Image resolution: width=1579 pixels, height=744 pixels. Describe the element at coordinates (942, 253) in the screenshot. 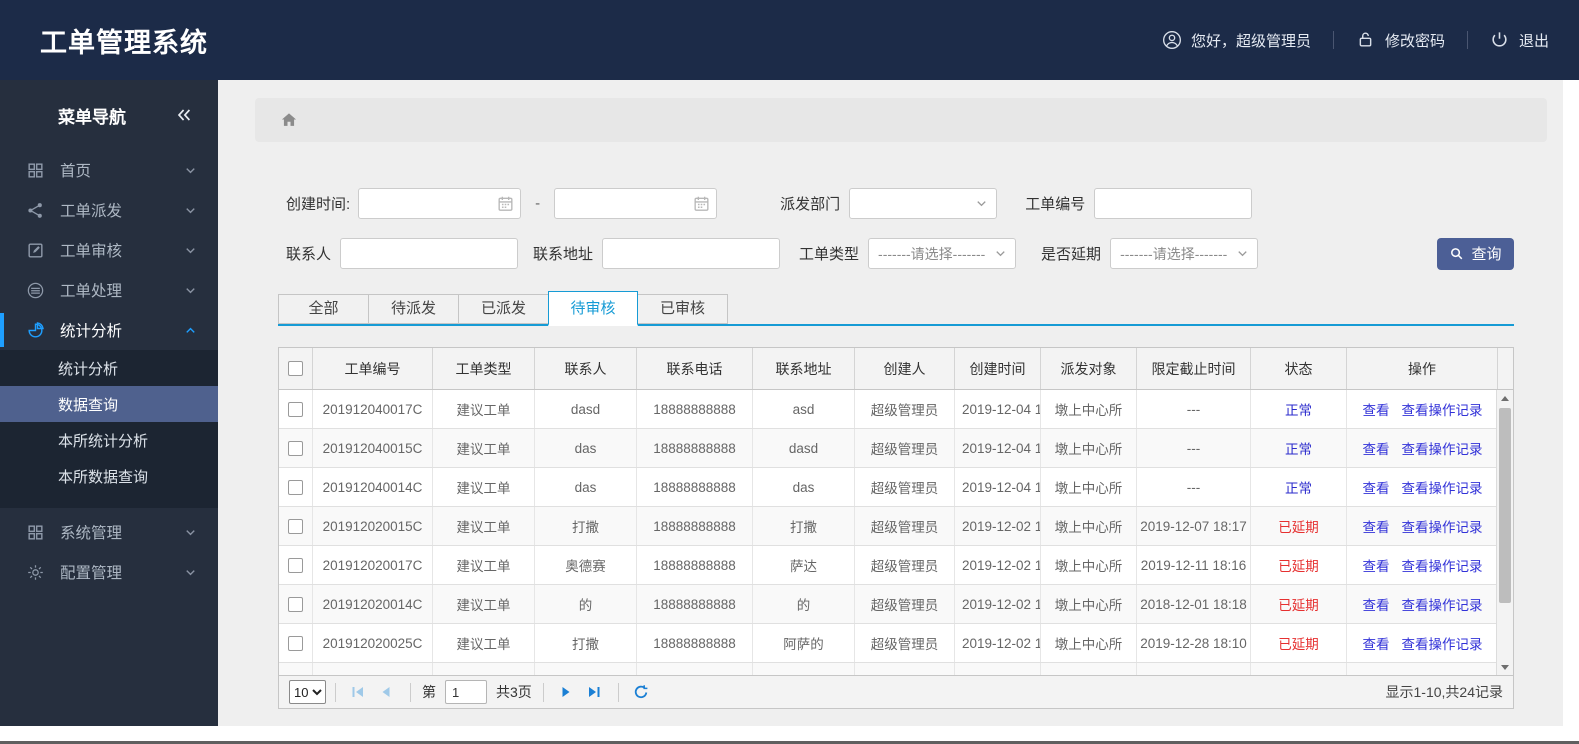

I see `order-type-select: -------请选择-------` at that location.